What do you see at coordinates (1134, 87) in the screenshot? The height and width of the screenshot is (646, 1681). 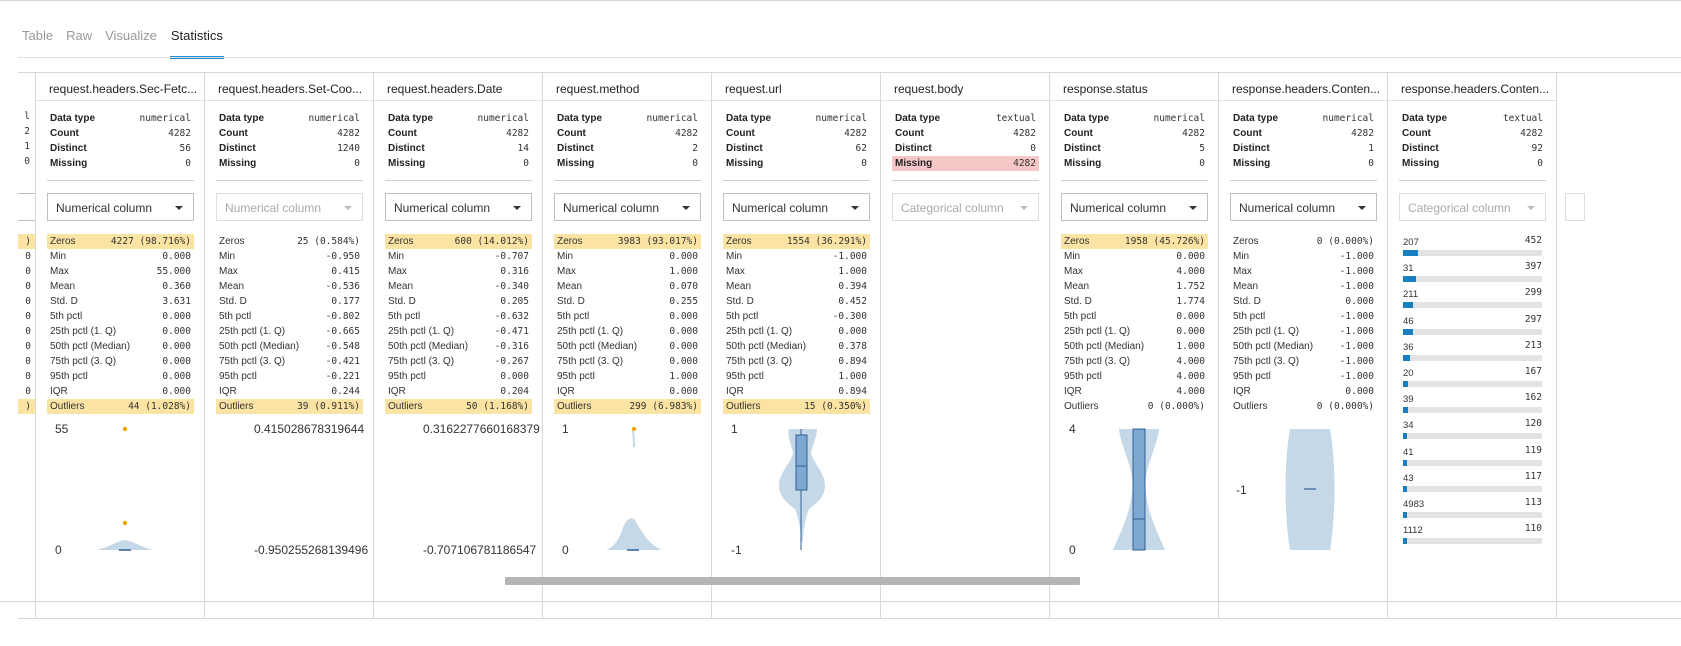 I see `column-header: response.status` at bounding box center [1134, 87].